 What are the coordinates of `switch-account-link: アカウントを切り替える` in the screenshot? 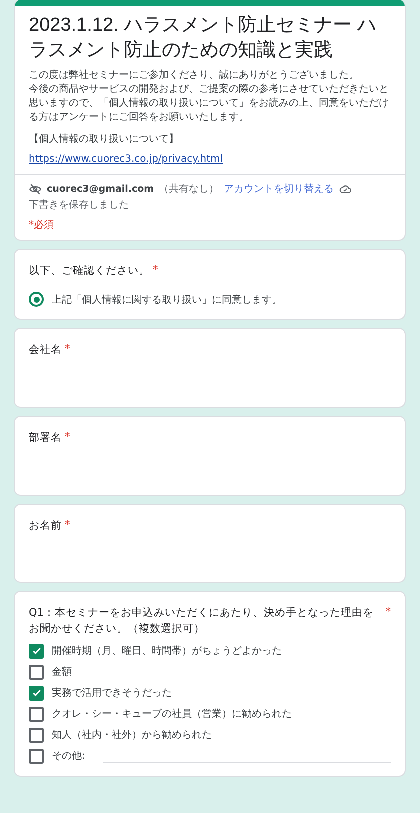 It's located at (279, 189).